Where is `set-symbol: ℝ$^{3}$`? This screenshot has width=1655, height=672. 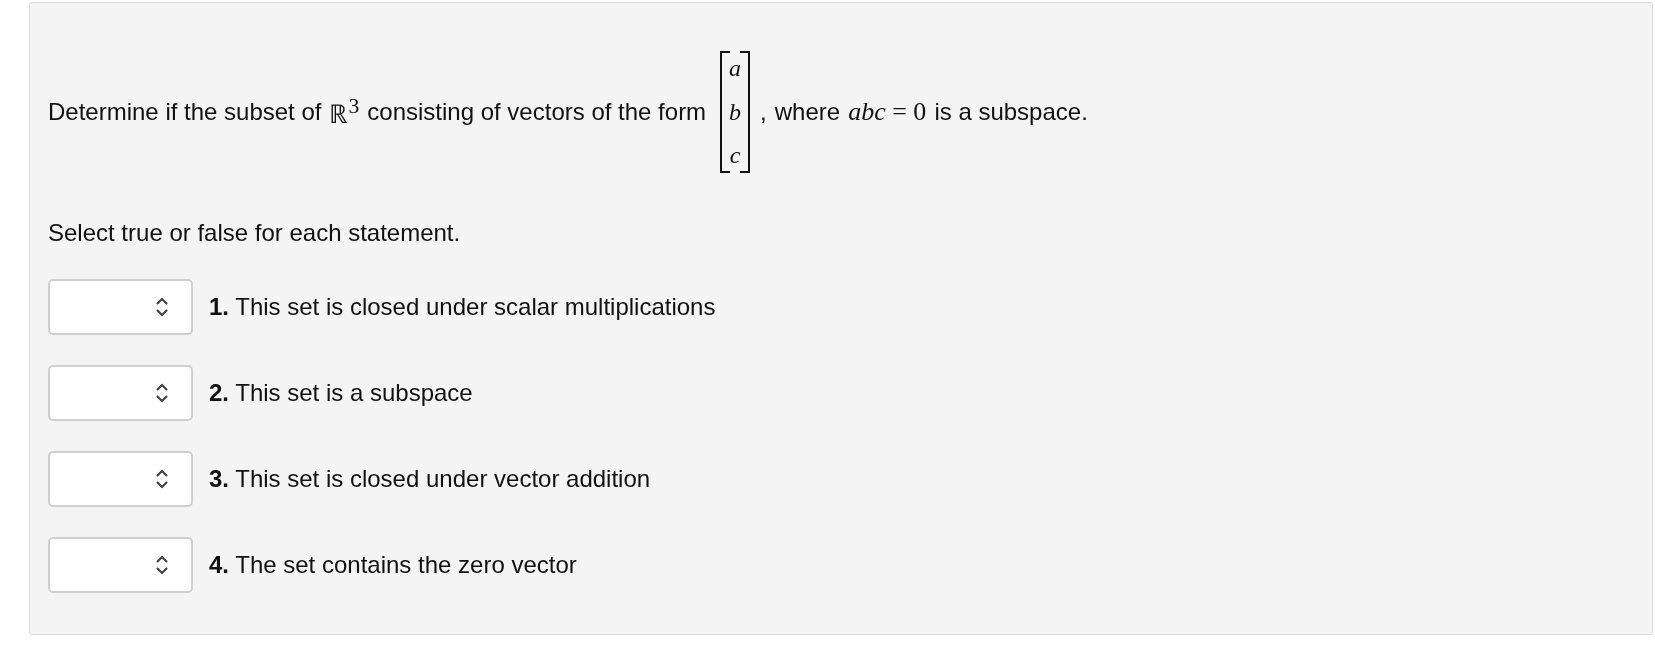
set-symbol: ℝ$^{3}$ is located at coordinates (344, 112).